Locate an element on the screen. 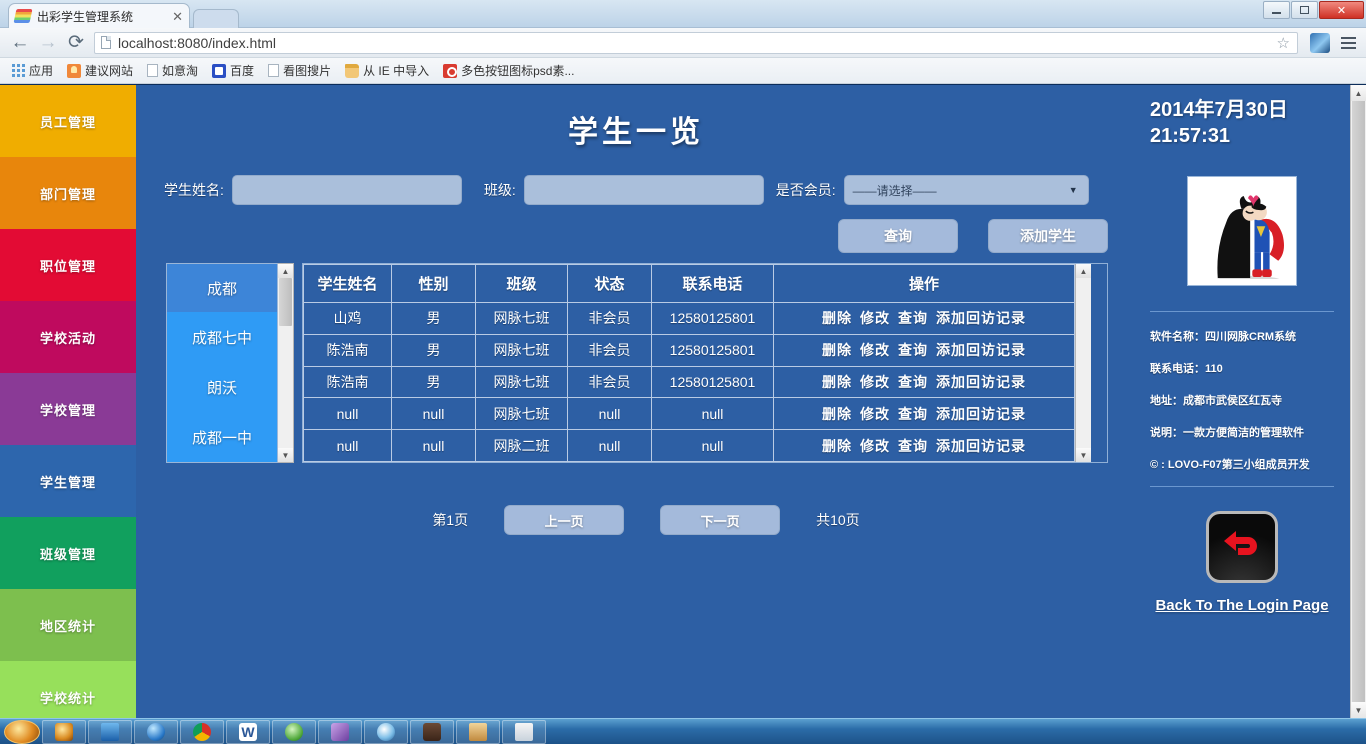  taskbar-item-chrome is located at coordinates (202, 731).